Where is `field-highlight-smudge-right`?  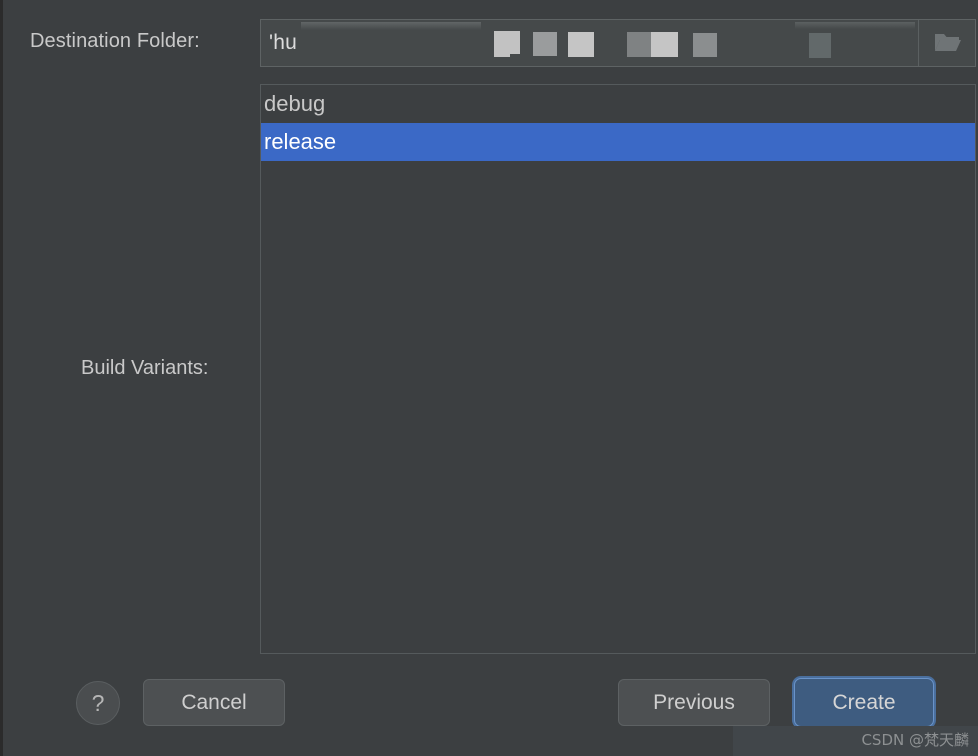 field-highlight-smudge-right is located at coordinates (855, 25).